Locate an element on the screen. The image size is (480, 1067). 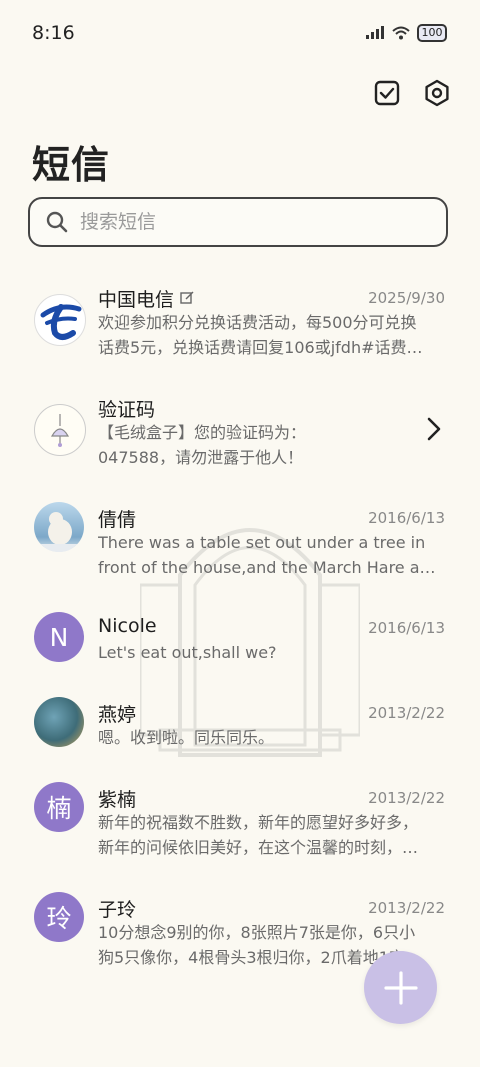
status-bar: 8:16 100 is located at coordinates (240, 32).